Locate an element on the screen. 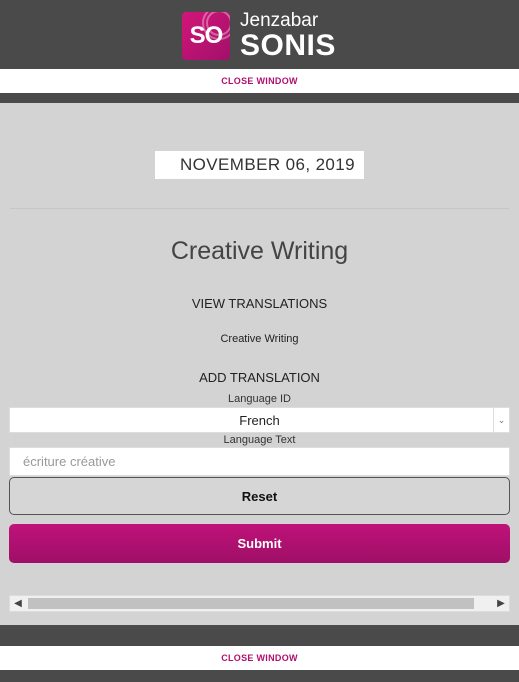 Image resolution: width=519 pixels, height=682 pixels. language-text-label: Language Text is located at coordinates (259, 440).